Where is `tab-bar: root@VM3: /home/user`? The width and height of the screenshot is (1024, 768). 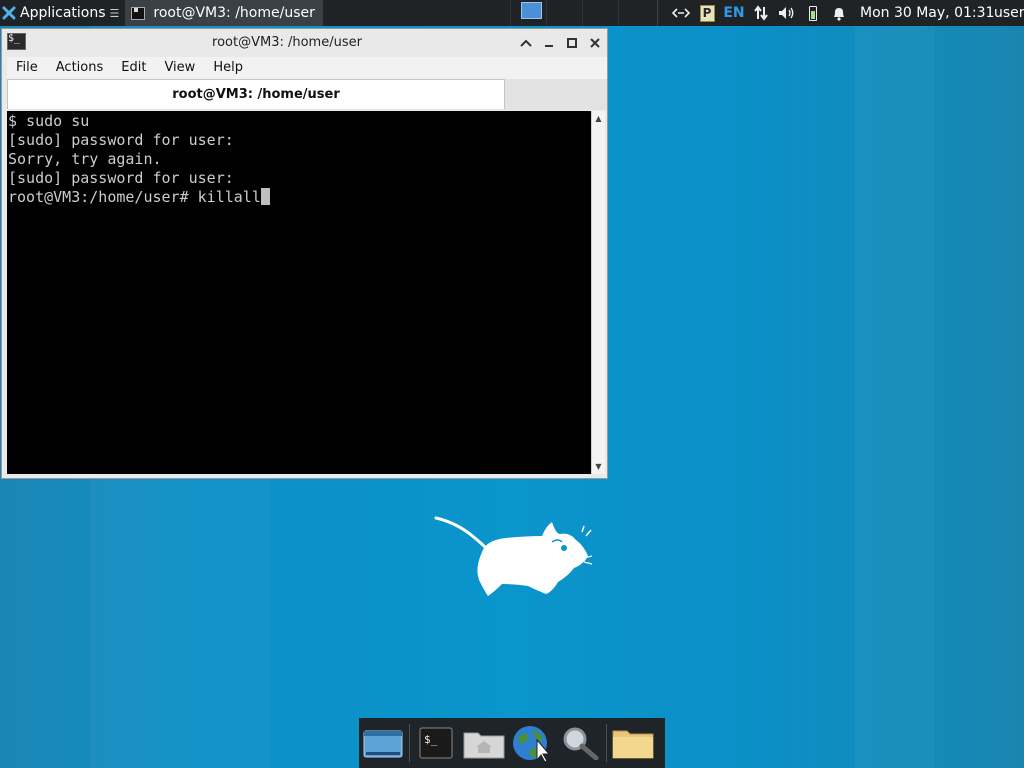
tab-bar: root@VM3: /home/user is located at coordinates (307, 94).